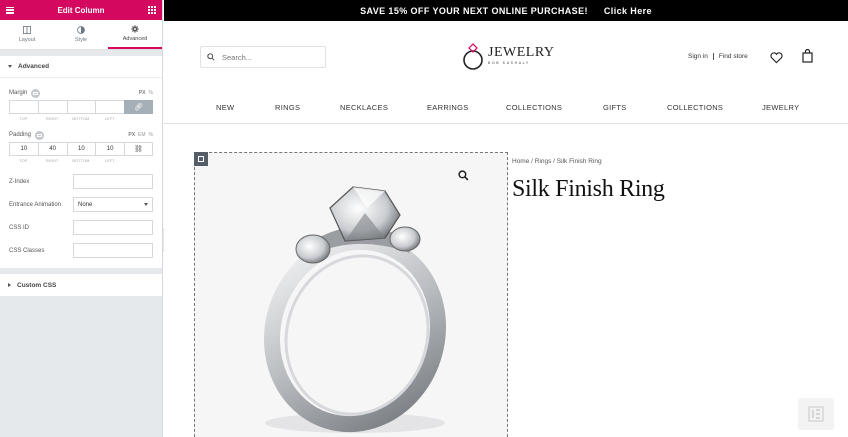 The height and width of the screenshot is (437, 848). I want to click on widgets-grid-icon, so click(151, 10).